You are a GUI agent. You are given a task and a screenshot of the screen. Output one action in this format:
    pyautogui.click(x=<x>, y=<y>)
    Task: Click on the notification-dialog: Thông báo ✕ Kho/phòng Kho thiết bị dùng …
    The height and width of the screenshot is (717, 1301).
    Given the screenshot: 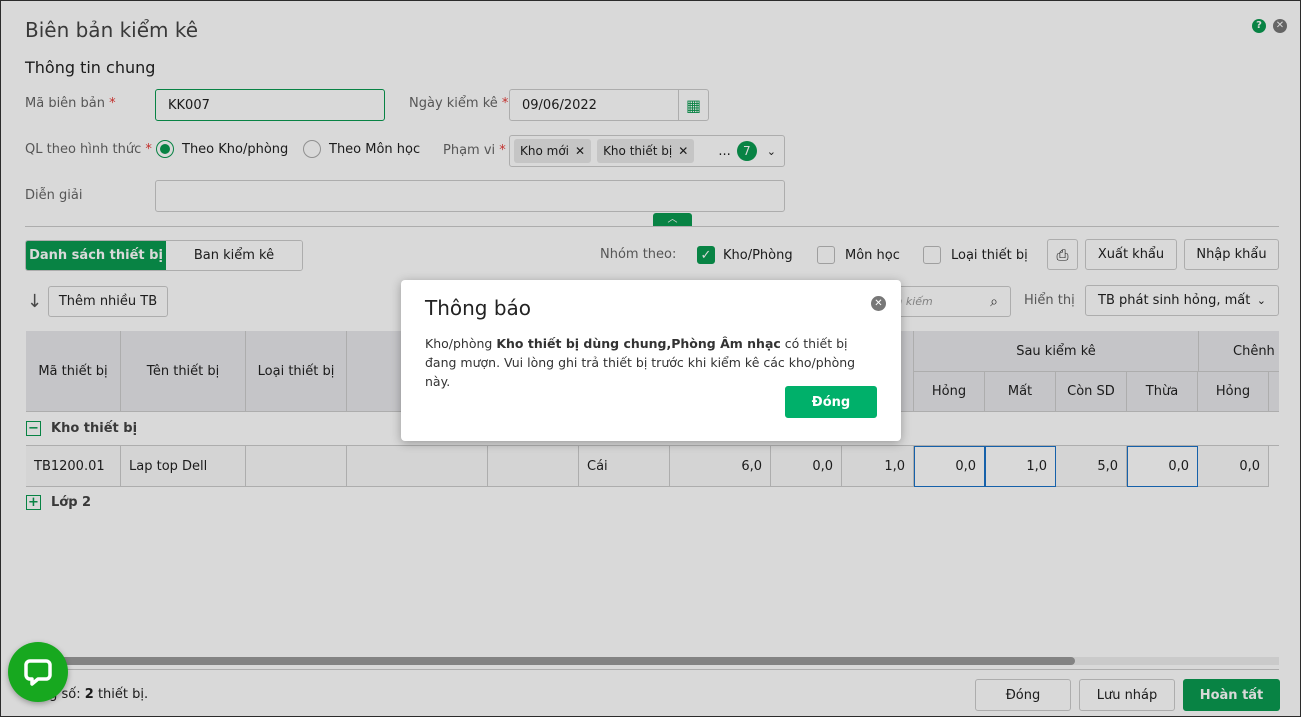 What is the action you would take?
    pyautogui.click(x=651, y=360)
    